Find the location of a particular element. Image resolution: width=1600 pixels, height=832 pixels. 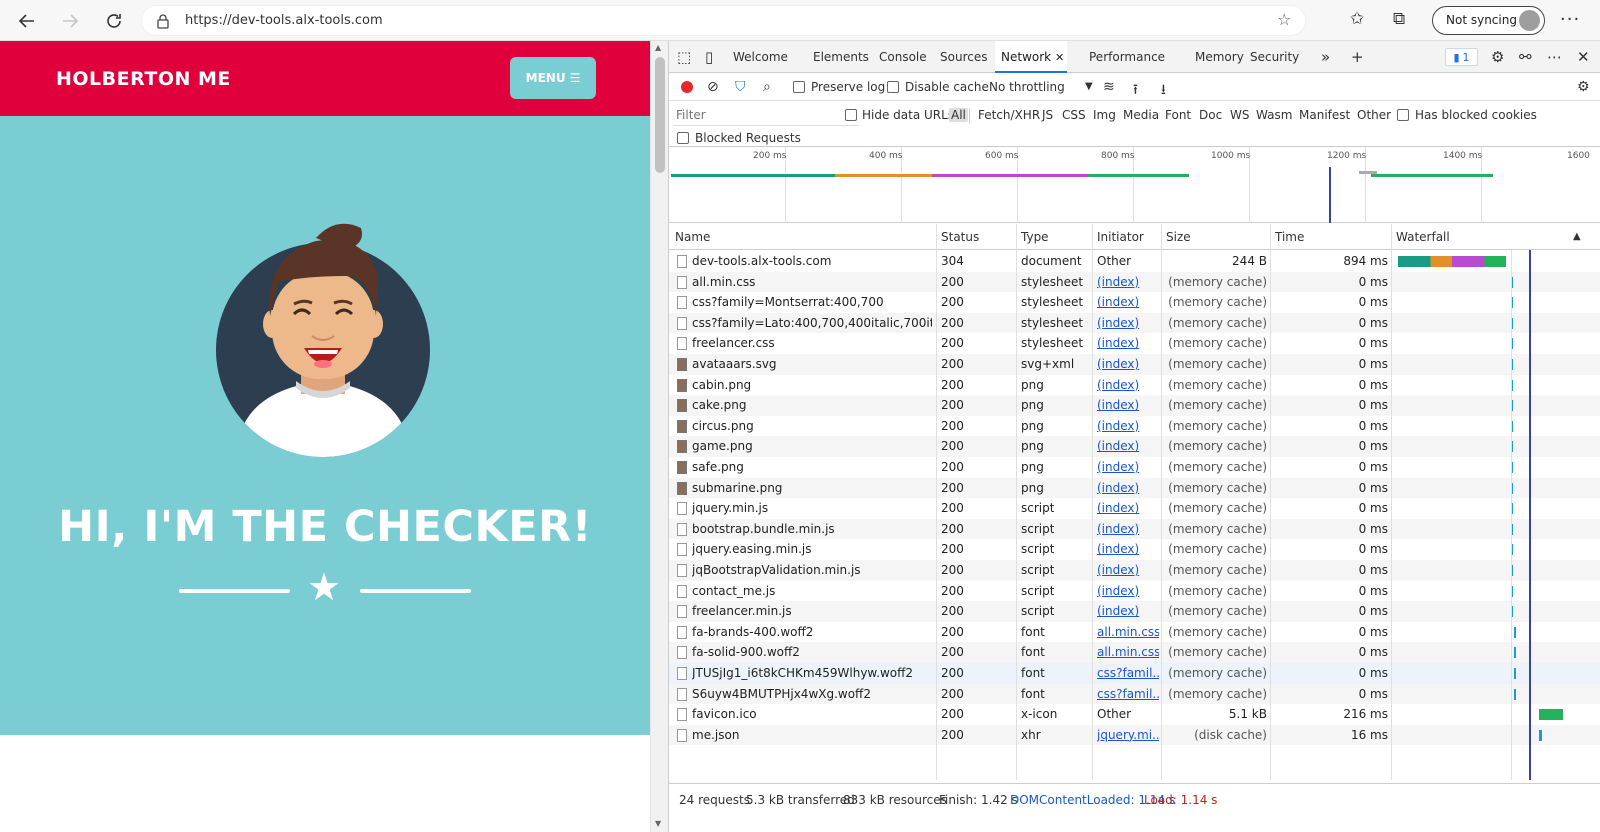

table-row: safe.png 200 png (index) (memory cache) 0 ms is located at coordinates (1134, 467).